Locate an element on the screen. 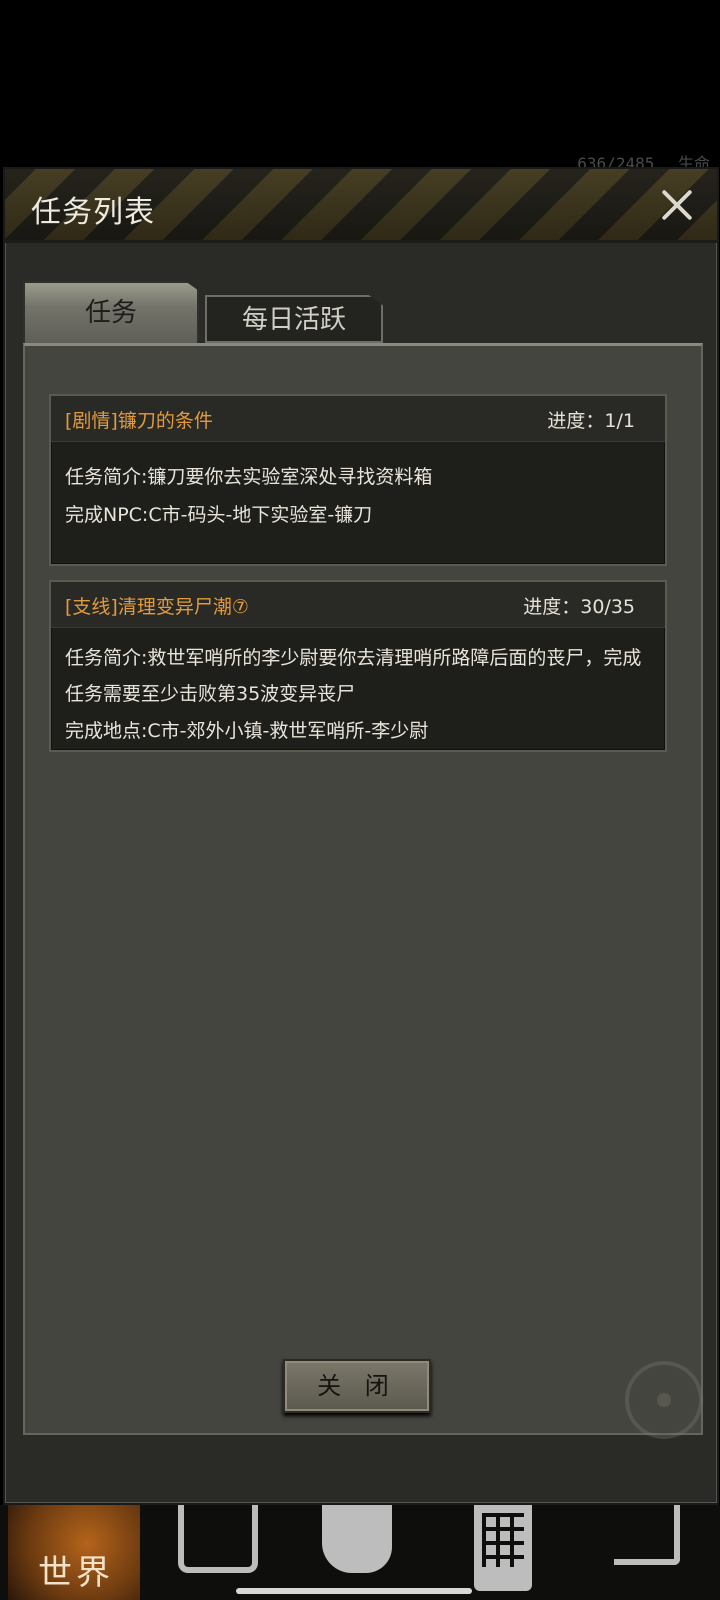 The width and height of the screenshot is (720, 1600). backpack-icon is located at coordinates (218, 1539).